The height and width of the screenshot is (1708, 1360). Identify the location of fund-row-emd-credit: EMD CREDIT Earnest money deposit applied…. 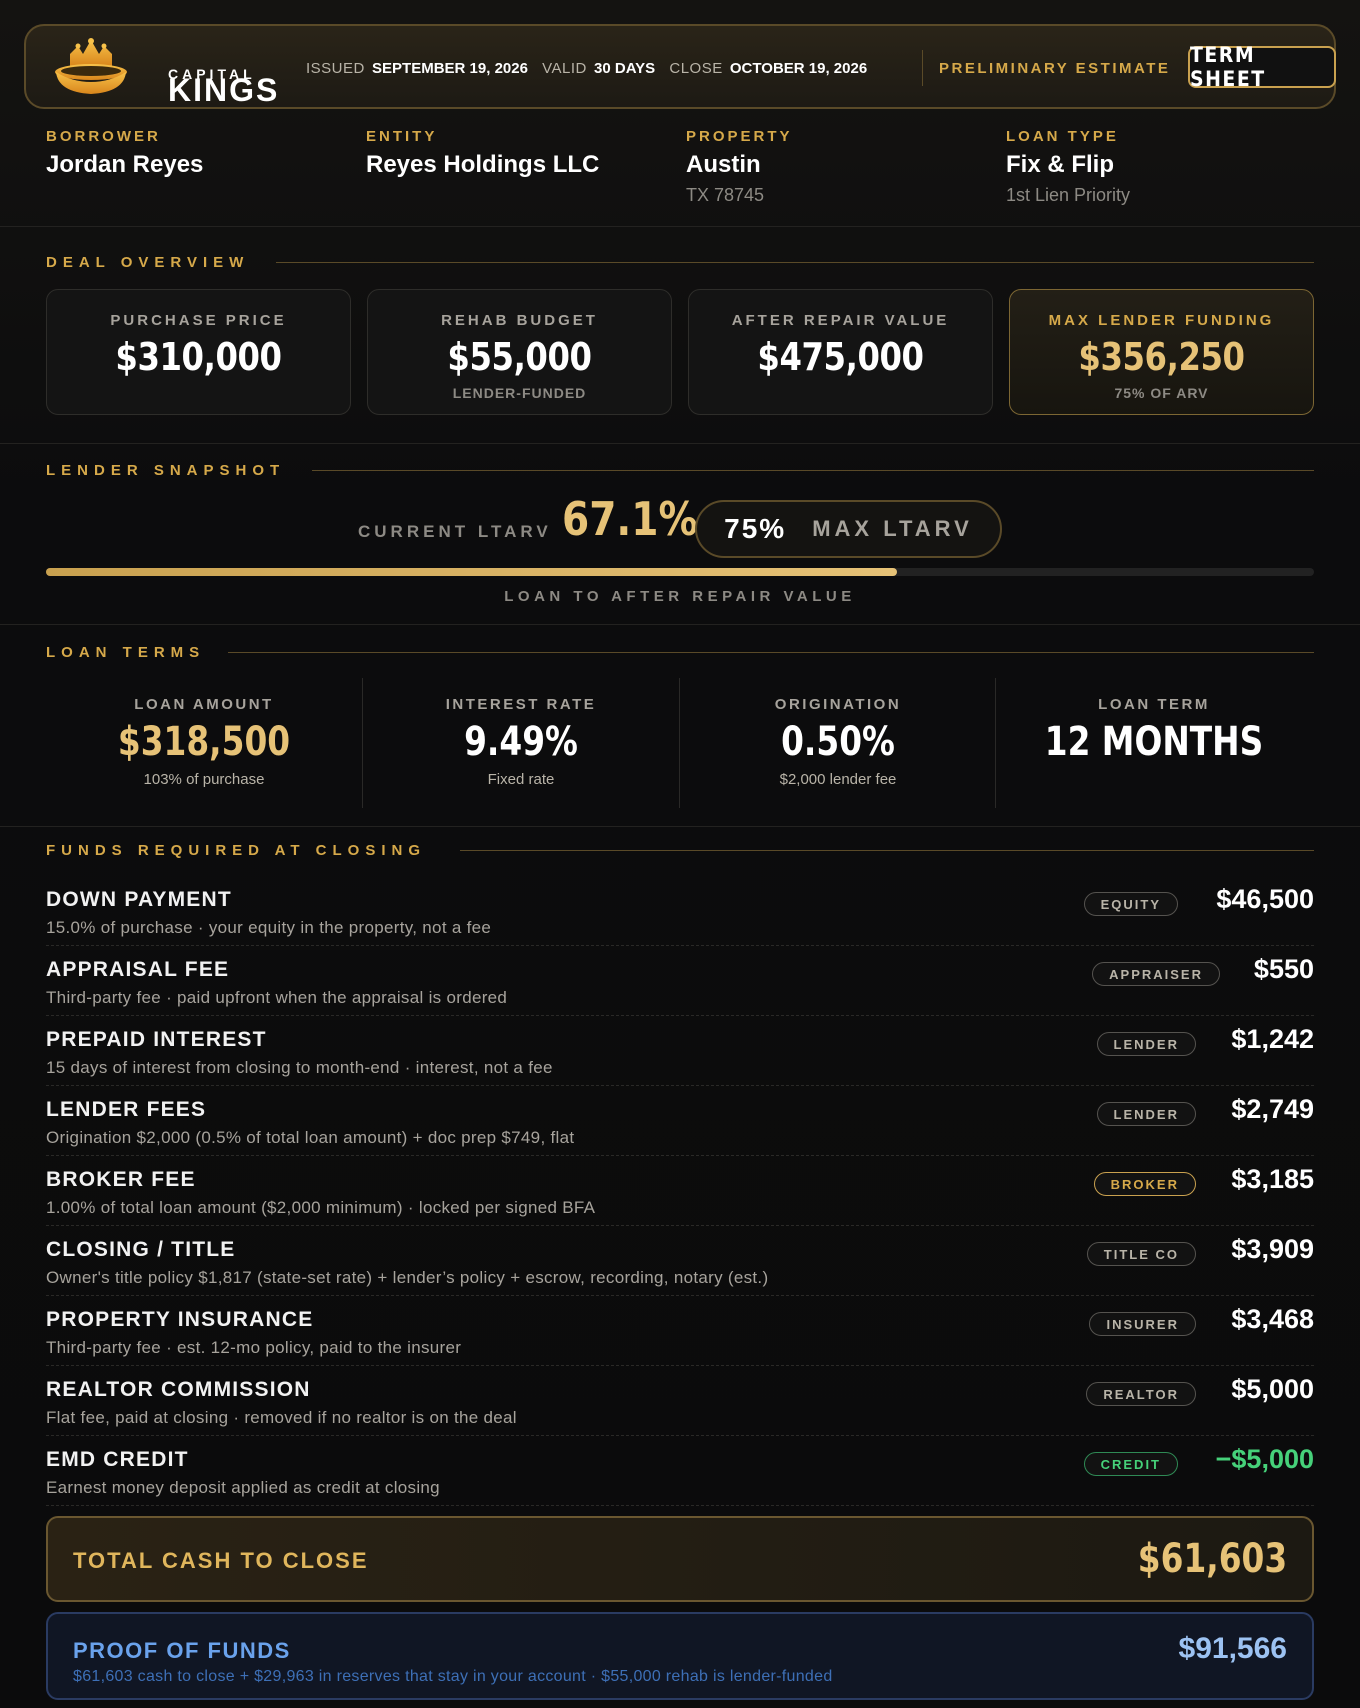
(680, 1471).